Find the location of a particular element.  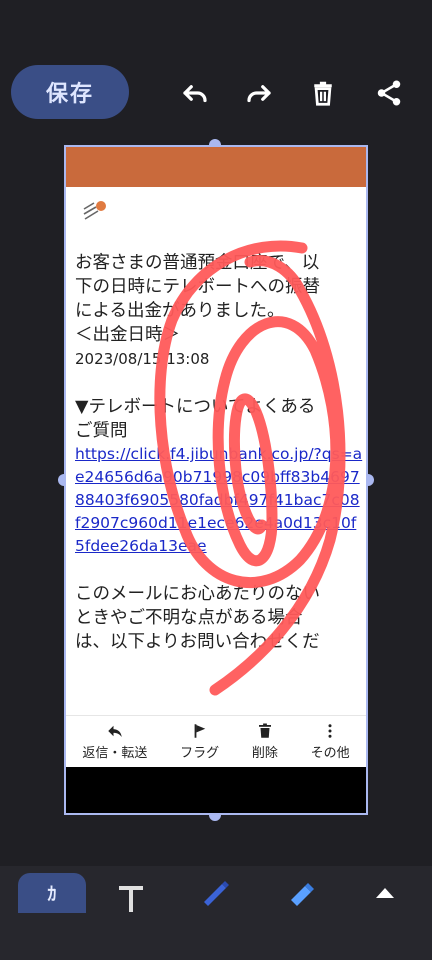

action-label: 返信・転送 is located at coordinates (115, 753).